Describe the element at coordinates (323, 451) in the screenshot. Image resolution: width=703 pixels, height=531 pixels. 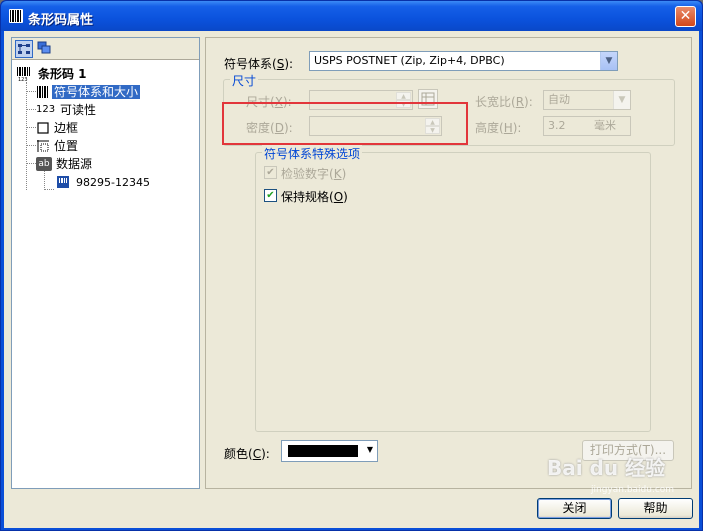
I see `color-swatch` at that location.